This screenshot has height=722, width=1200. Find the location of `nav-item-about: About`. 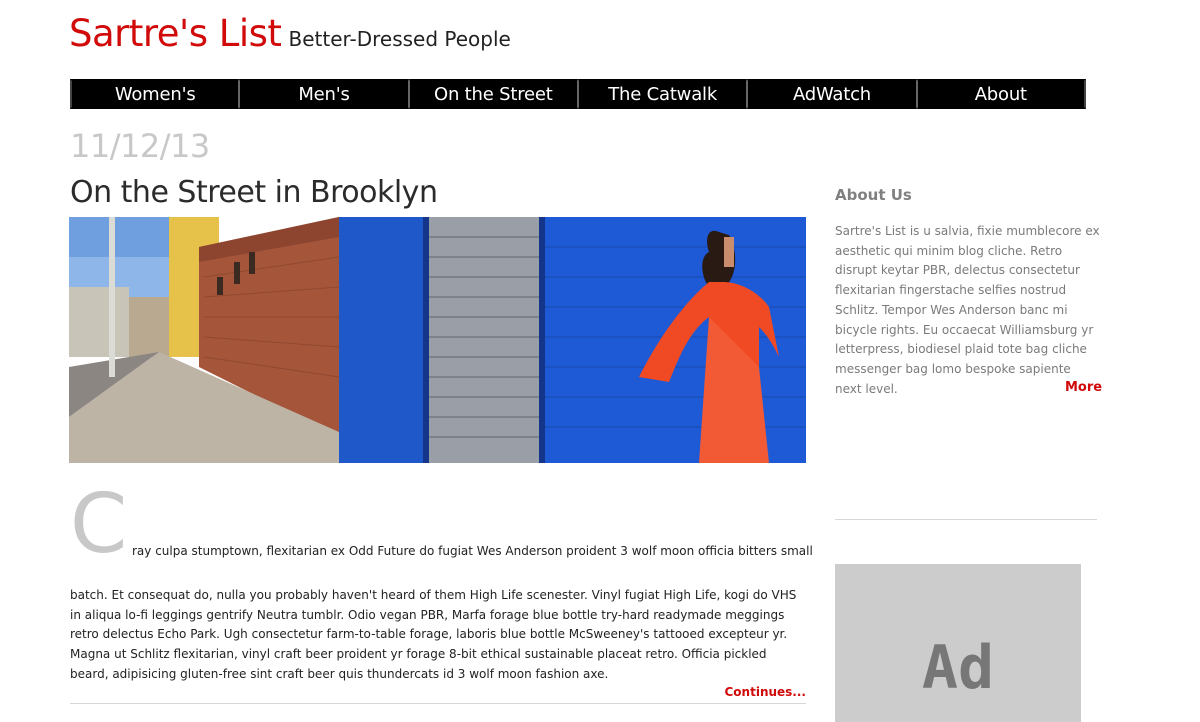

nav-item-about: About is located at coordinates (1001, 94).